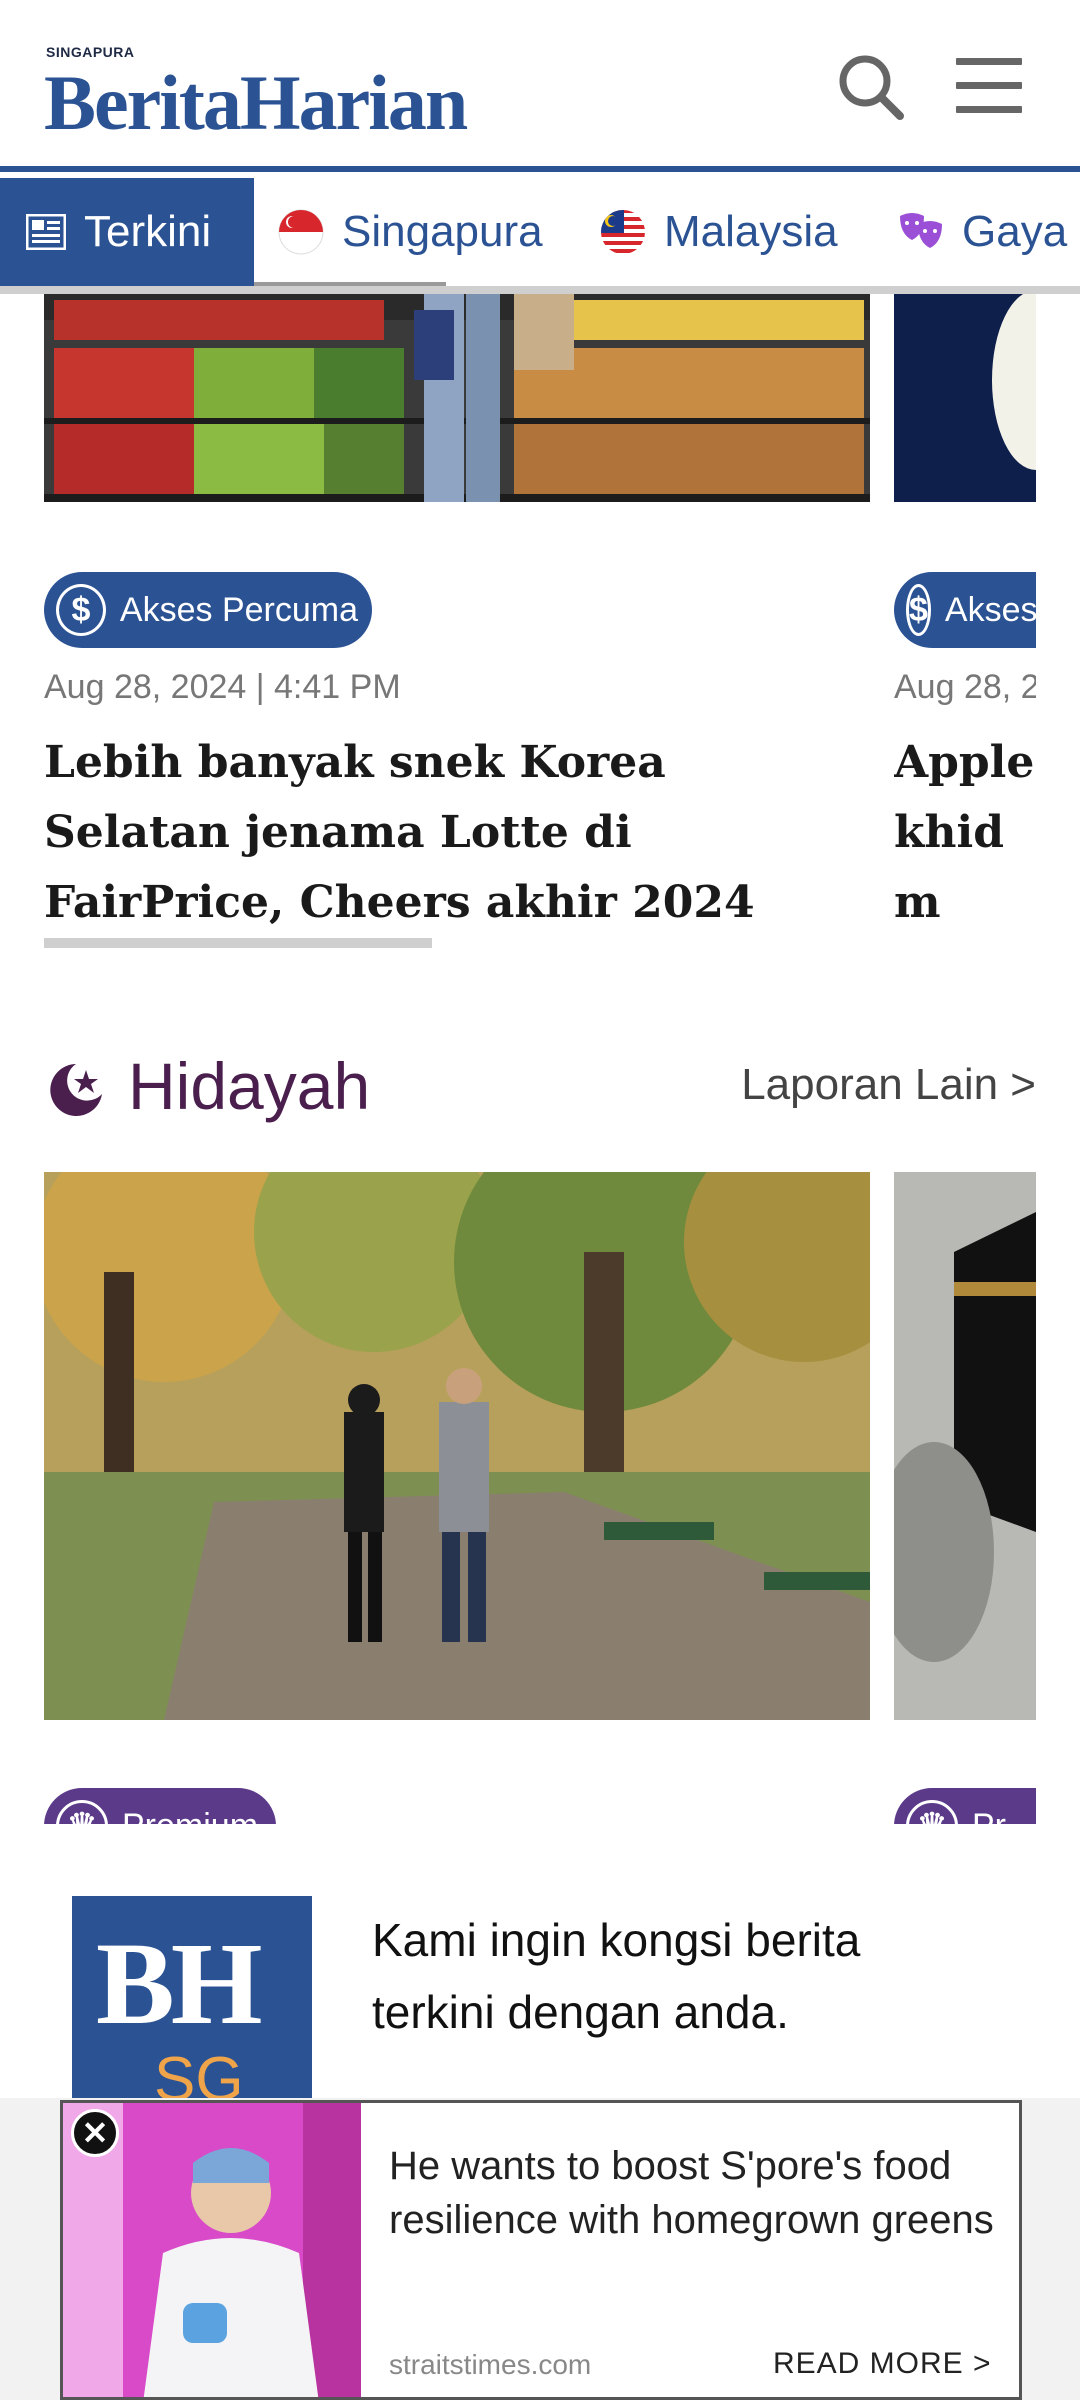 The width and height of the screenshot is (1080, 2400). I want to click on tab-label: Malaysia, so click(751, 231).